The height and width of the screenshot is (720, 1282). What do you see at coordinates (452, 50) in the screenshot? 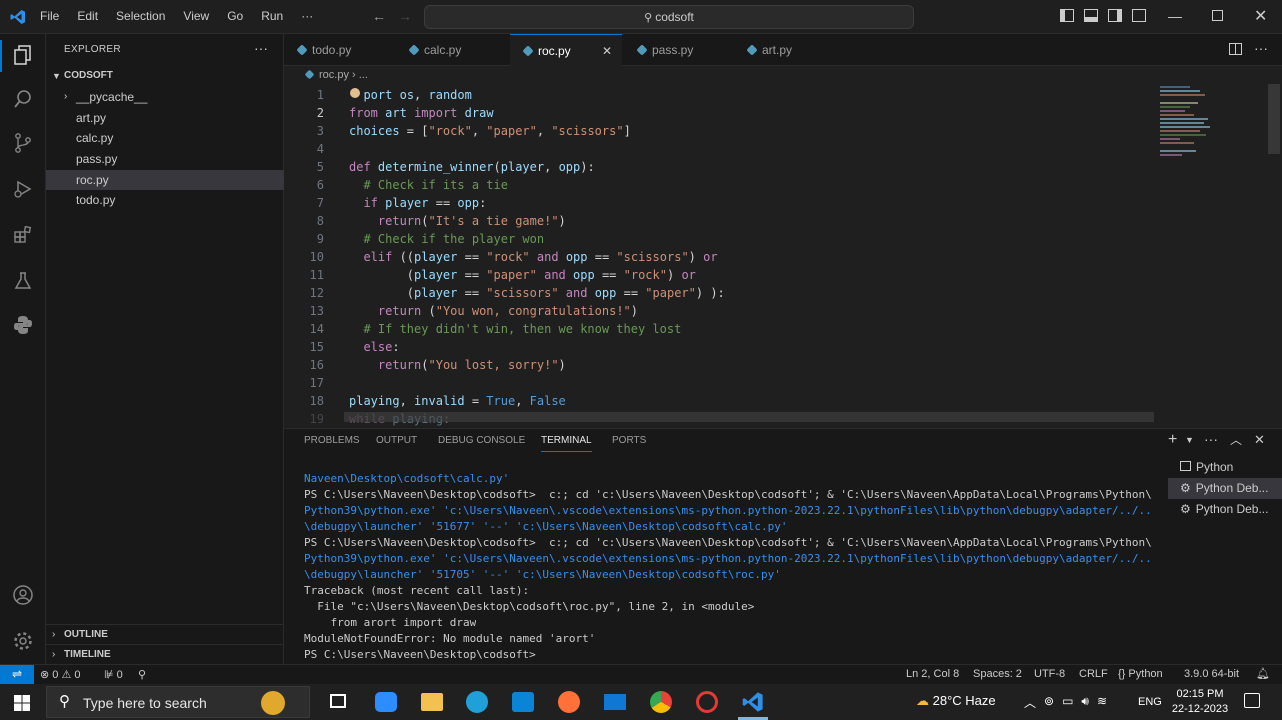
I see `tab-calc: calc.py` at bounding box center [452, 50].